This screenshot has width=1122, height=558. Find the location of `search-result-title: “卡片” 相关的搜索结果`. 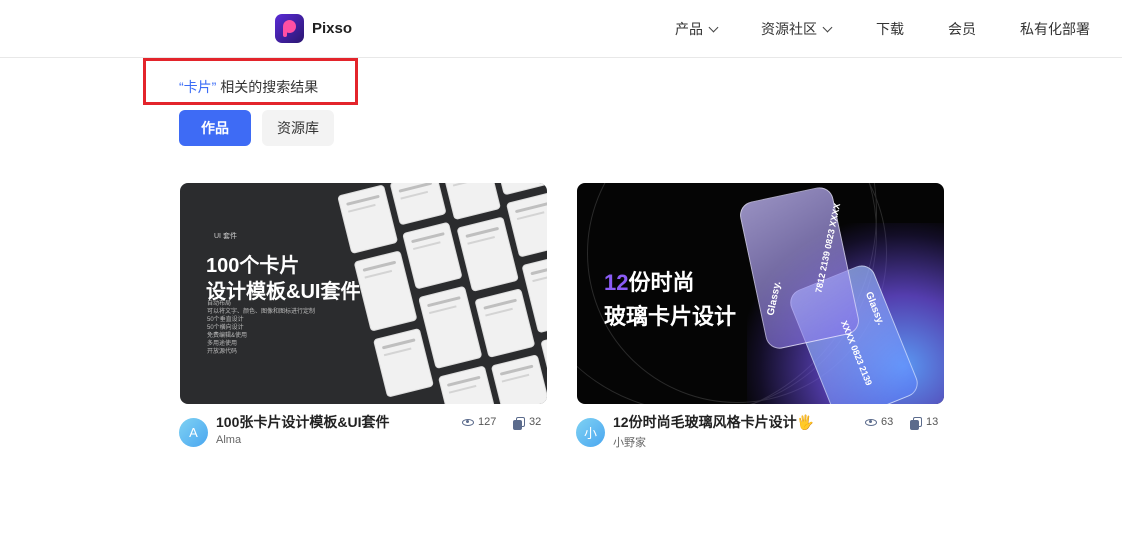

search-result-title: “卡片” 相关的搜索结果 is located at coordinates (248, 87).